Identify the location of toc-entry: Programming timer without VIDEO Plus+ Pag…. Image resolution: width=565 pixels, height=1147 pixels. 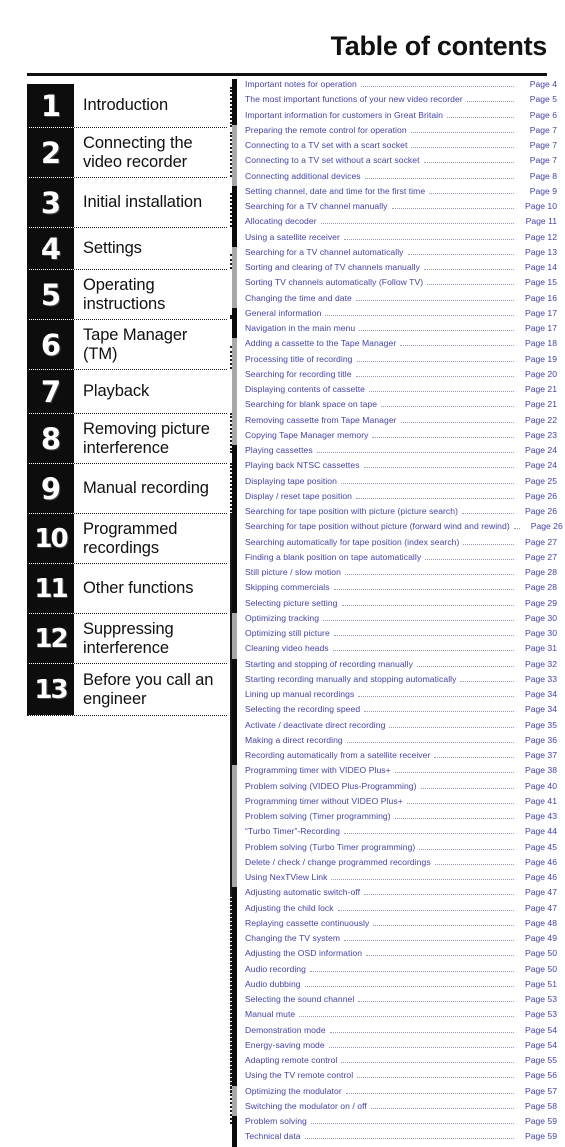
(394, 803).